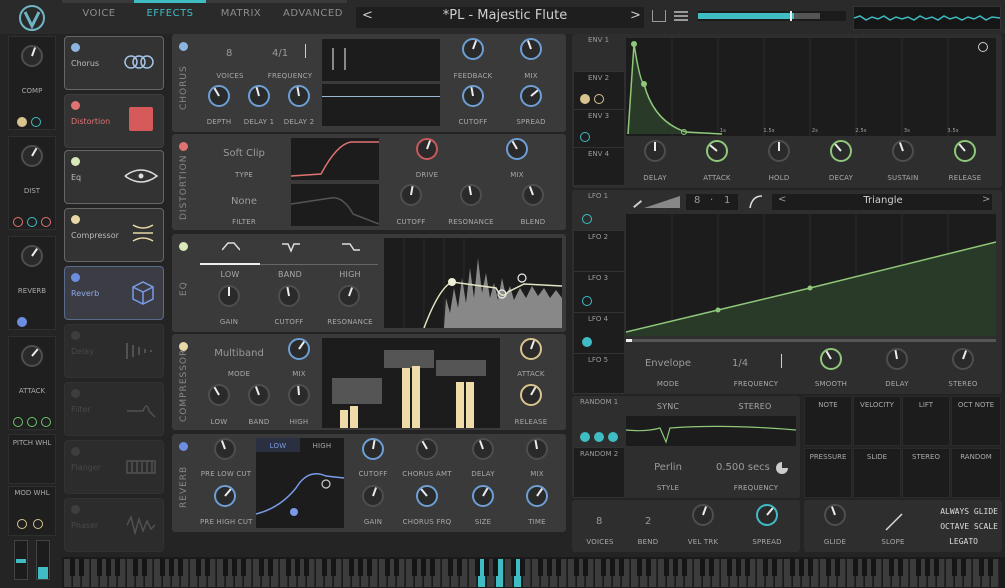 This screenshot has width=1005, height=588. What do you see at coordinates (291, 248) in the screenshot?
I see `eq-band-notch-icon` at bounding box center [291, 248].